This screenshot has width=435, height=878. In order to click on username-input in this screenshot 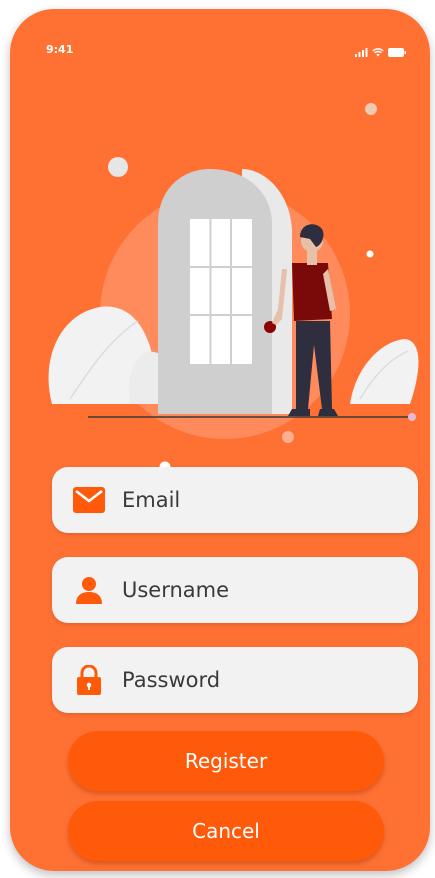, I will do `click(257, 590)`.